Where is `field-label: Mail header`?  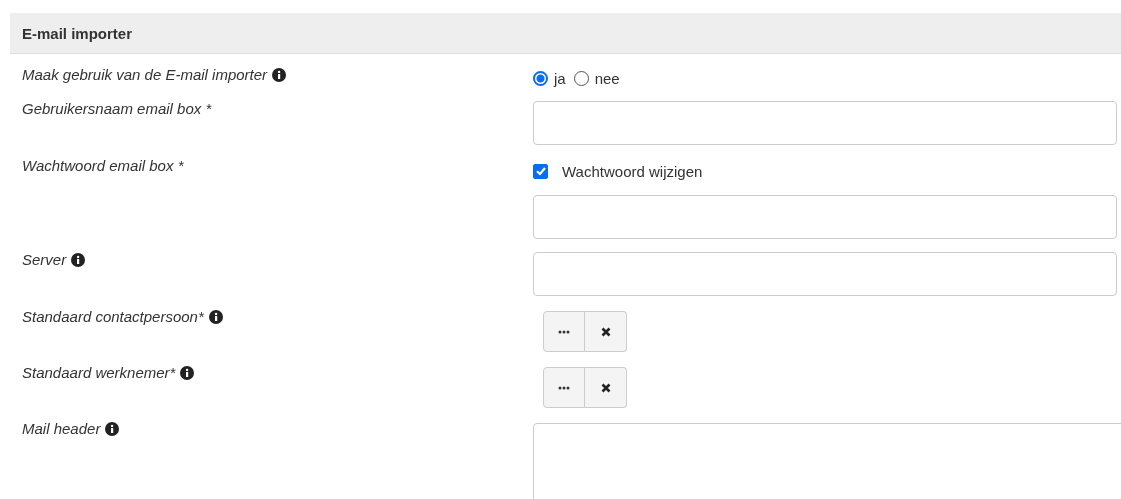 field-label: Mail header is located at coordinates (61, 428).